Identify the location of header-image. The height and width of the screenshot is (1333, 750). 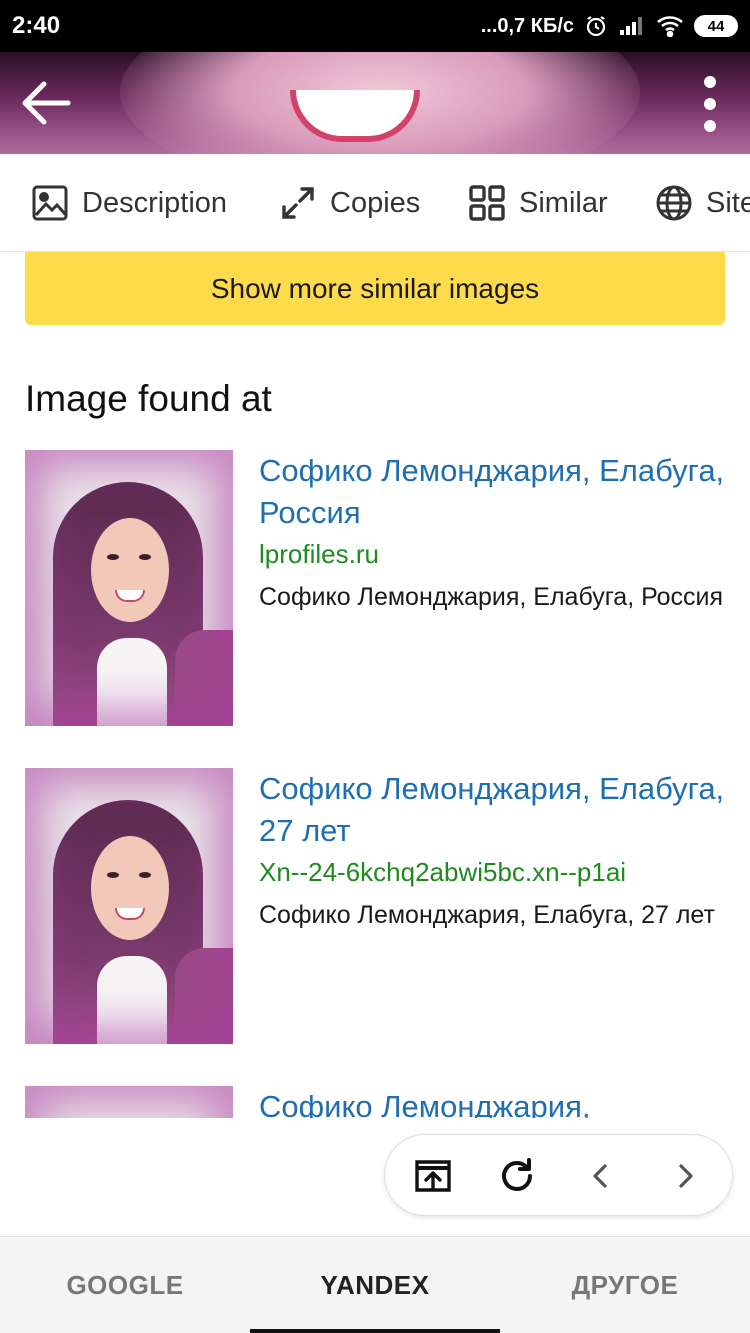
(375, 103).